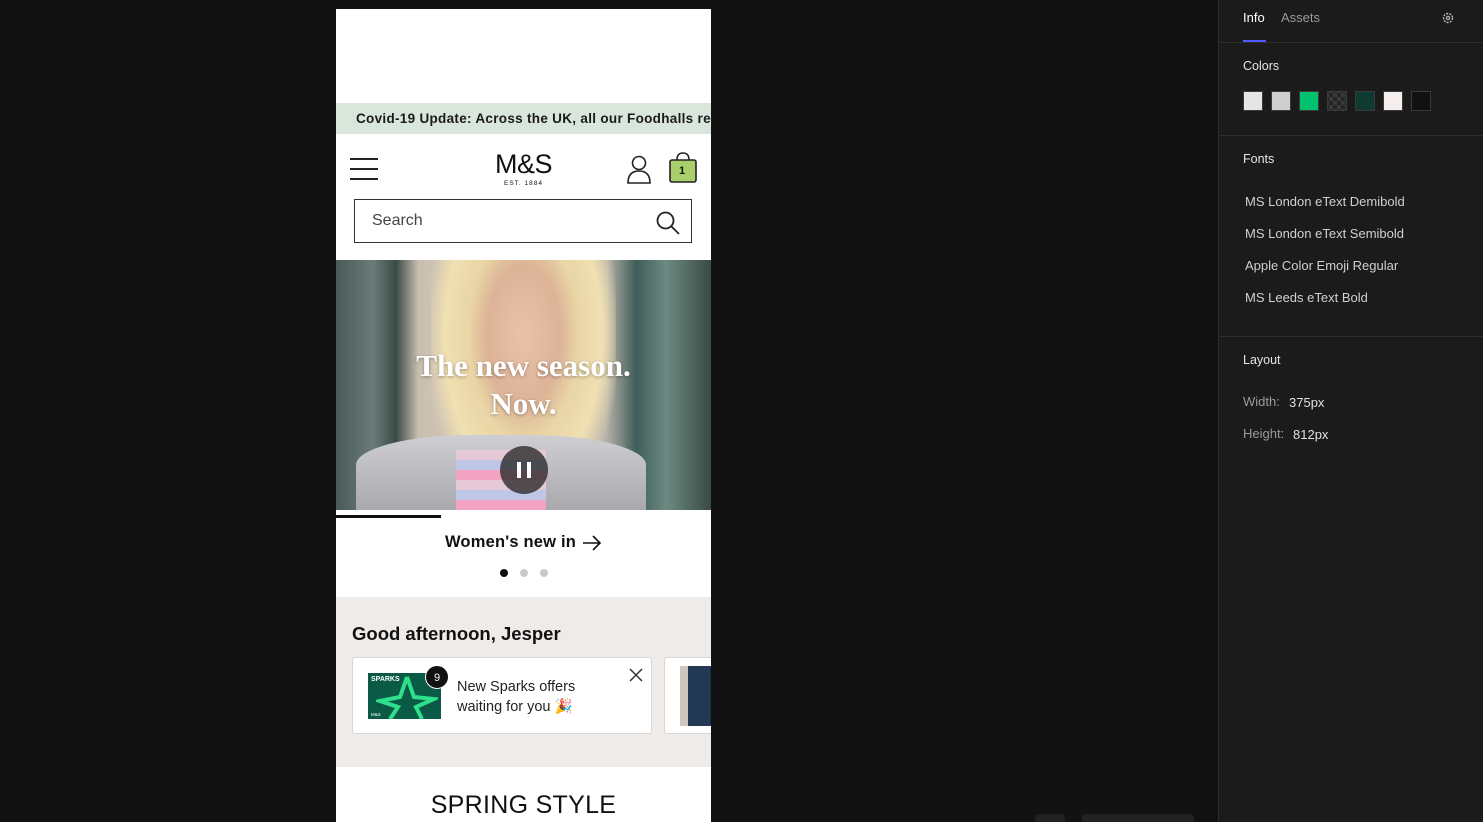 The width and height of the screenshot is (1483, 822). I want to click on inspector-tabs: Info Assets, so click(1351, 21).